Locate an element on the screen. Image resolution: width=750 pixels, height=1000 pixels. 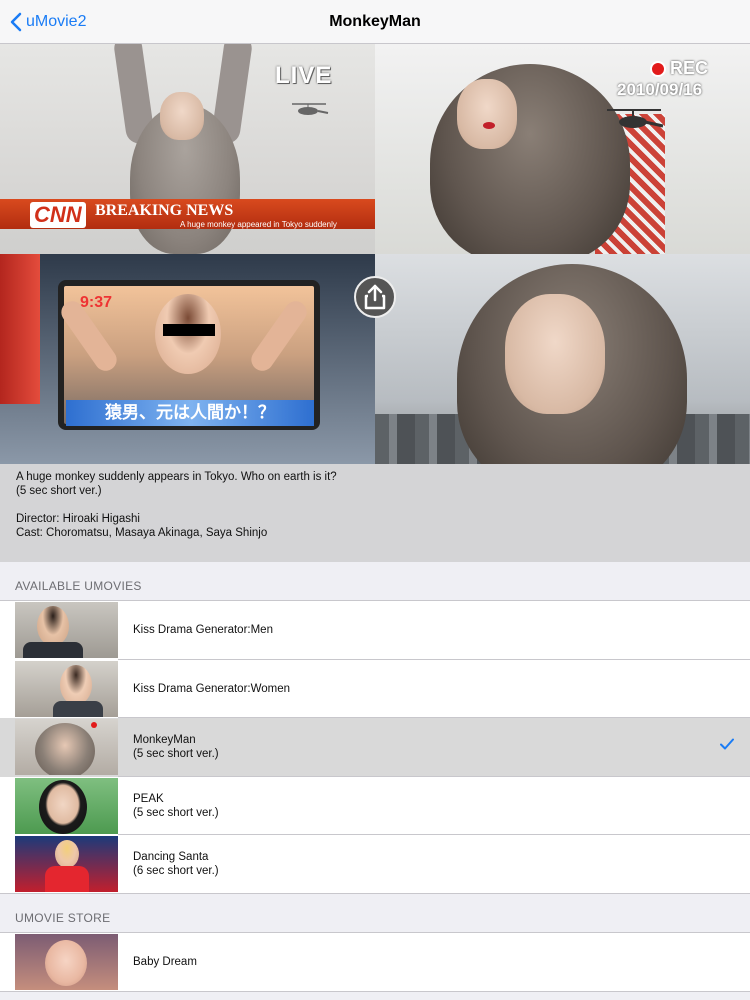
list-item-title: Kiss Drama Generator:Men is located at coordinates (203, 630).